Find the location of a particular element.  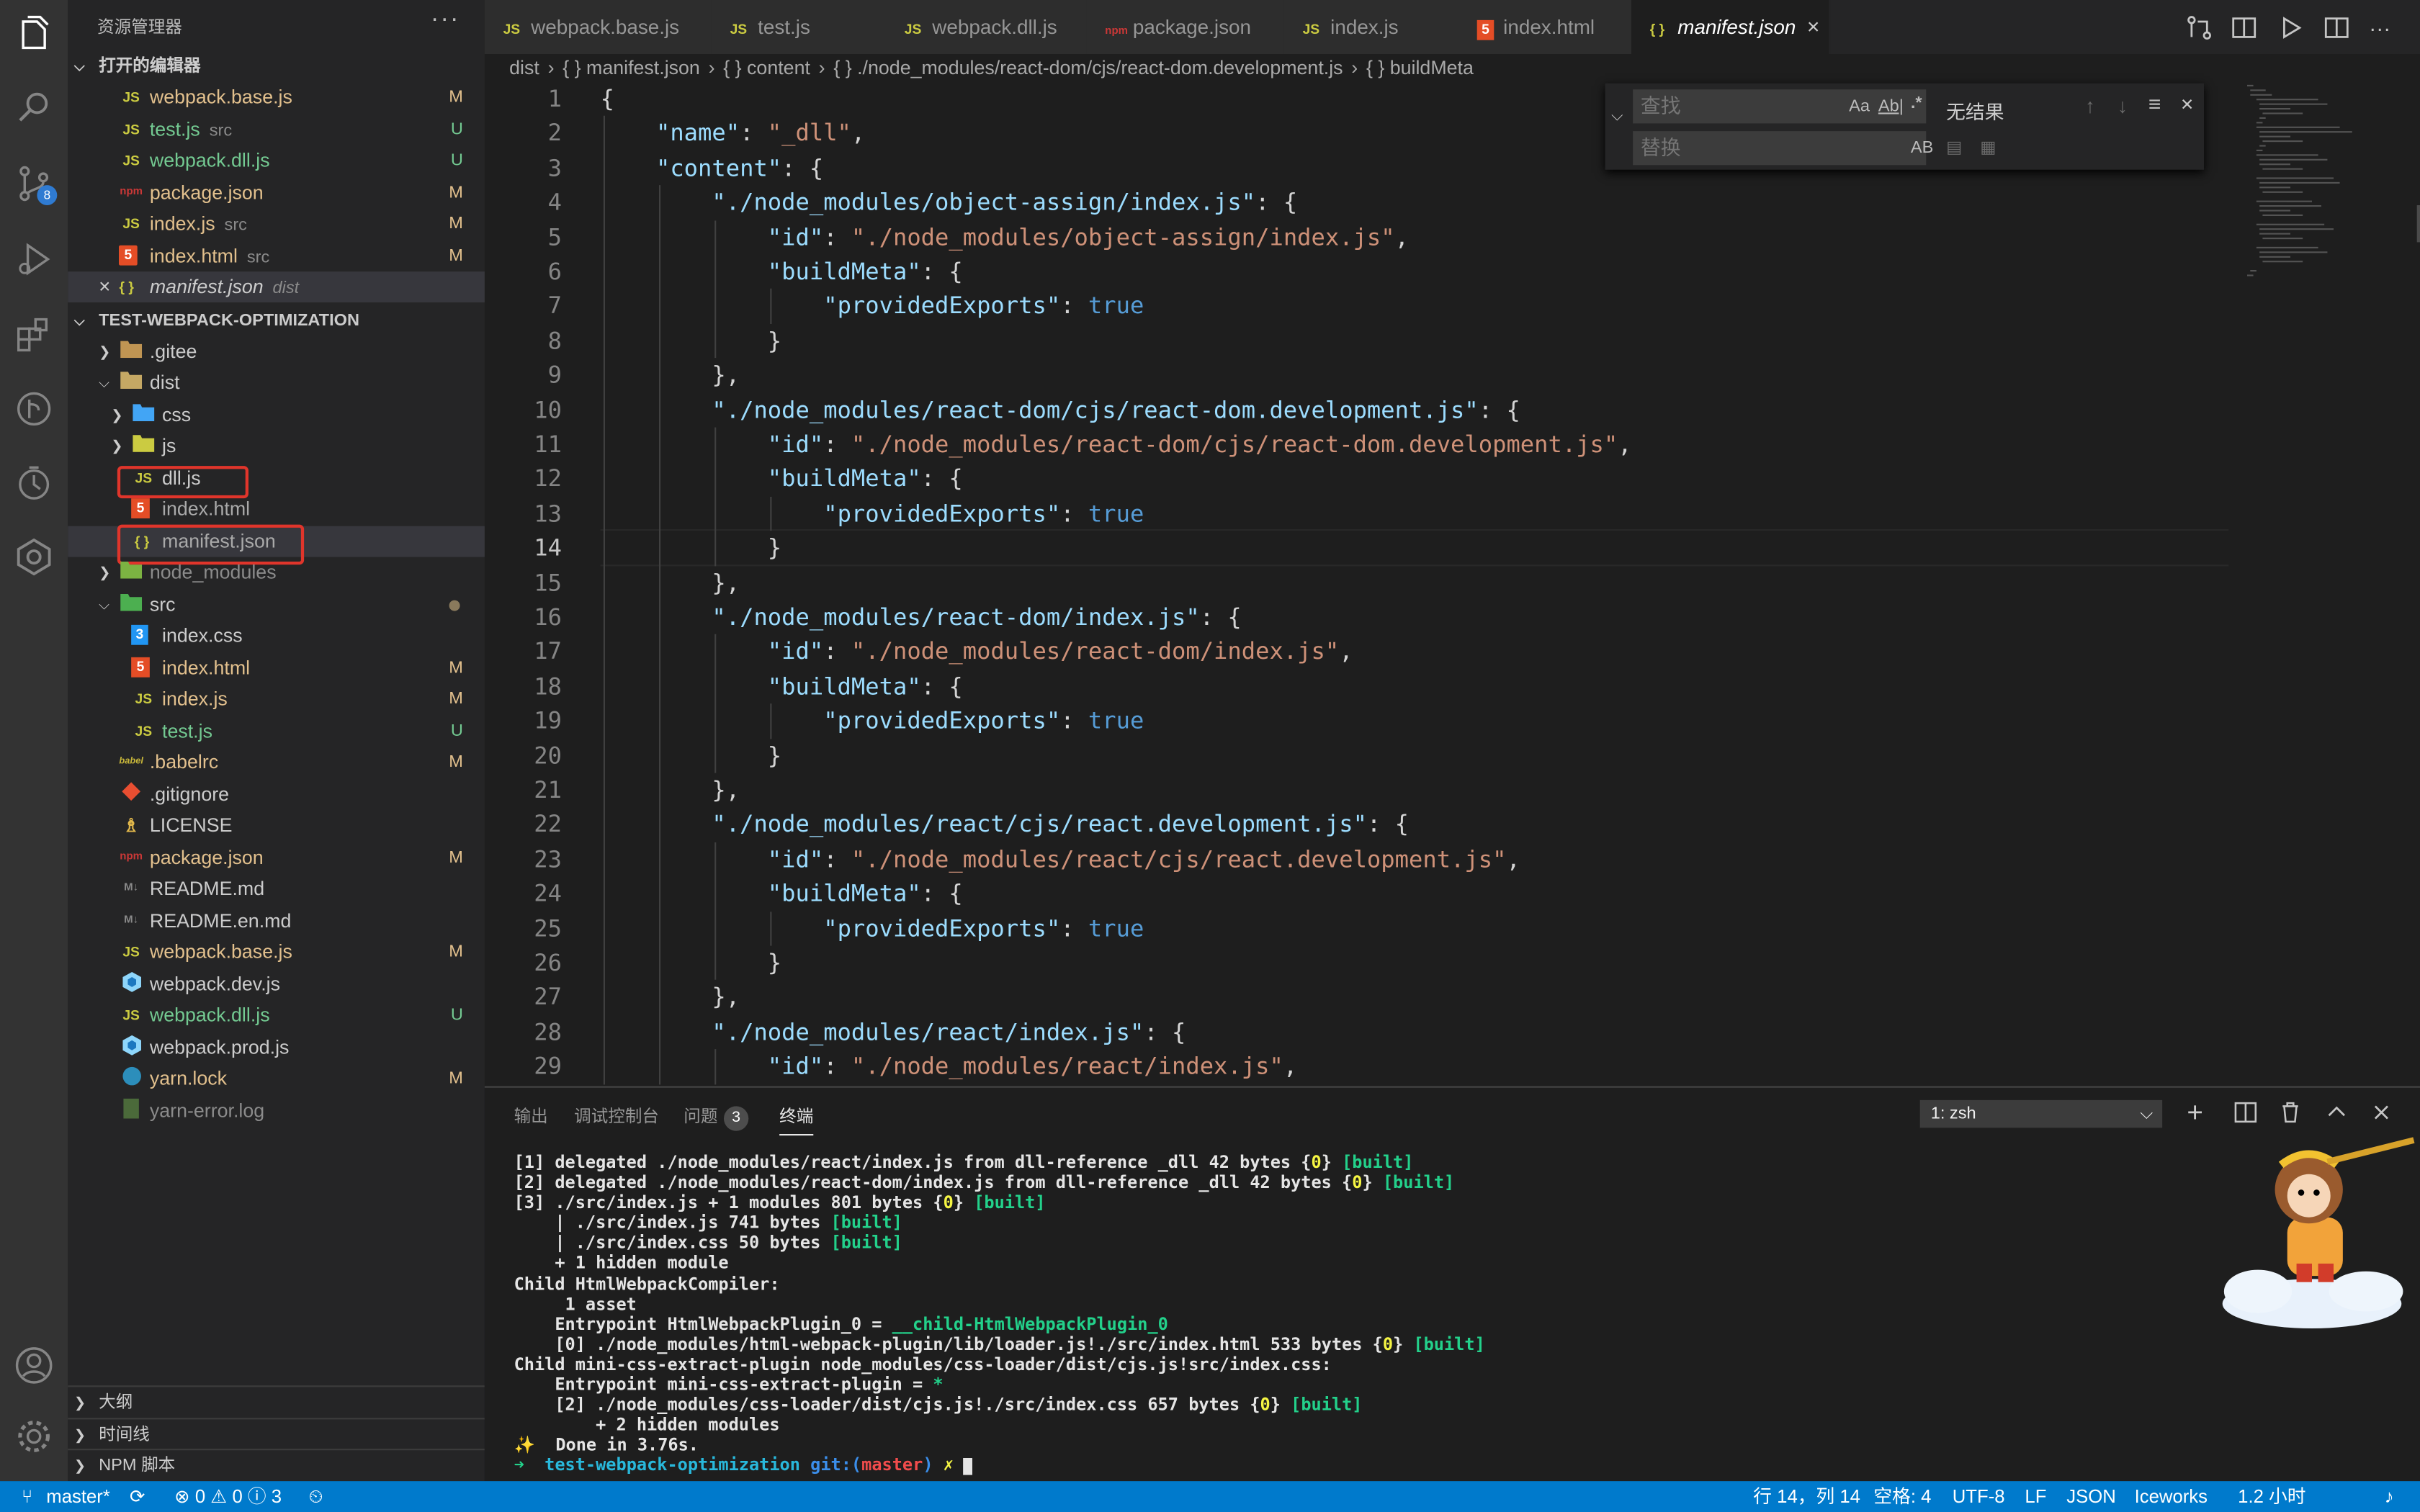

outline-section: ❯ 大纲 is located at coordinates (276, 1401).